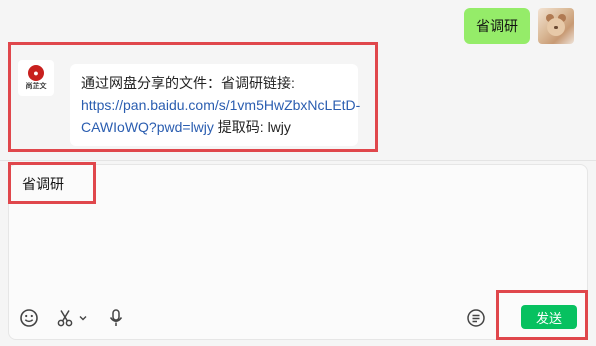 The height and width of the screenshot is (346, 596). What do you see at coordinates (116, 318) in the screenshot?
I see `microphone-icon` at bounding box center [116, 318].